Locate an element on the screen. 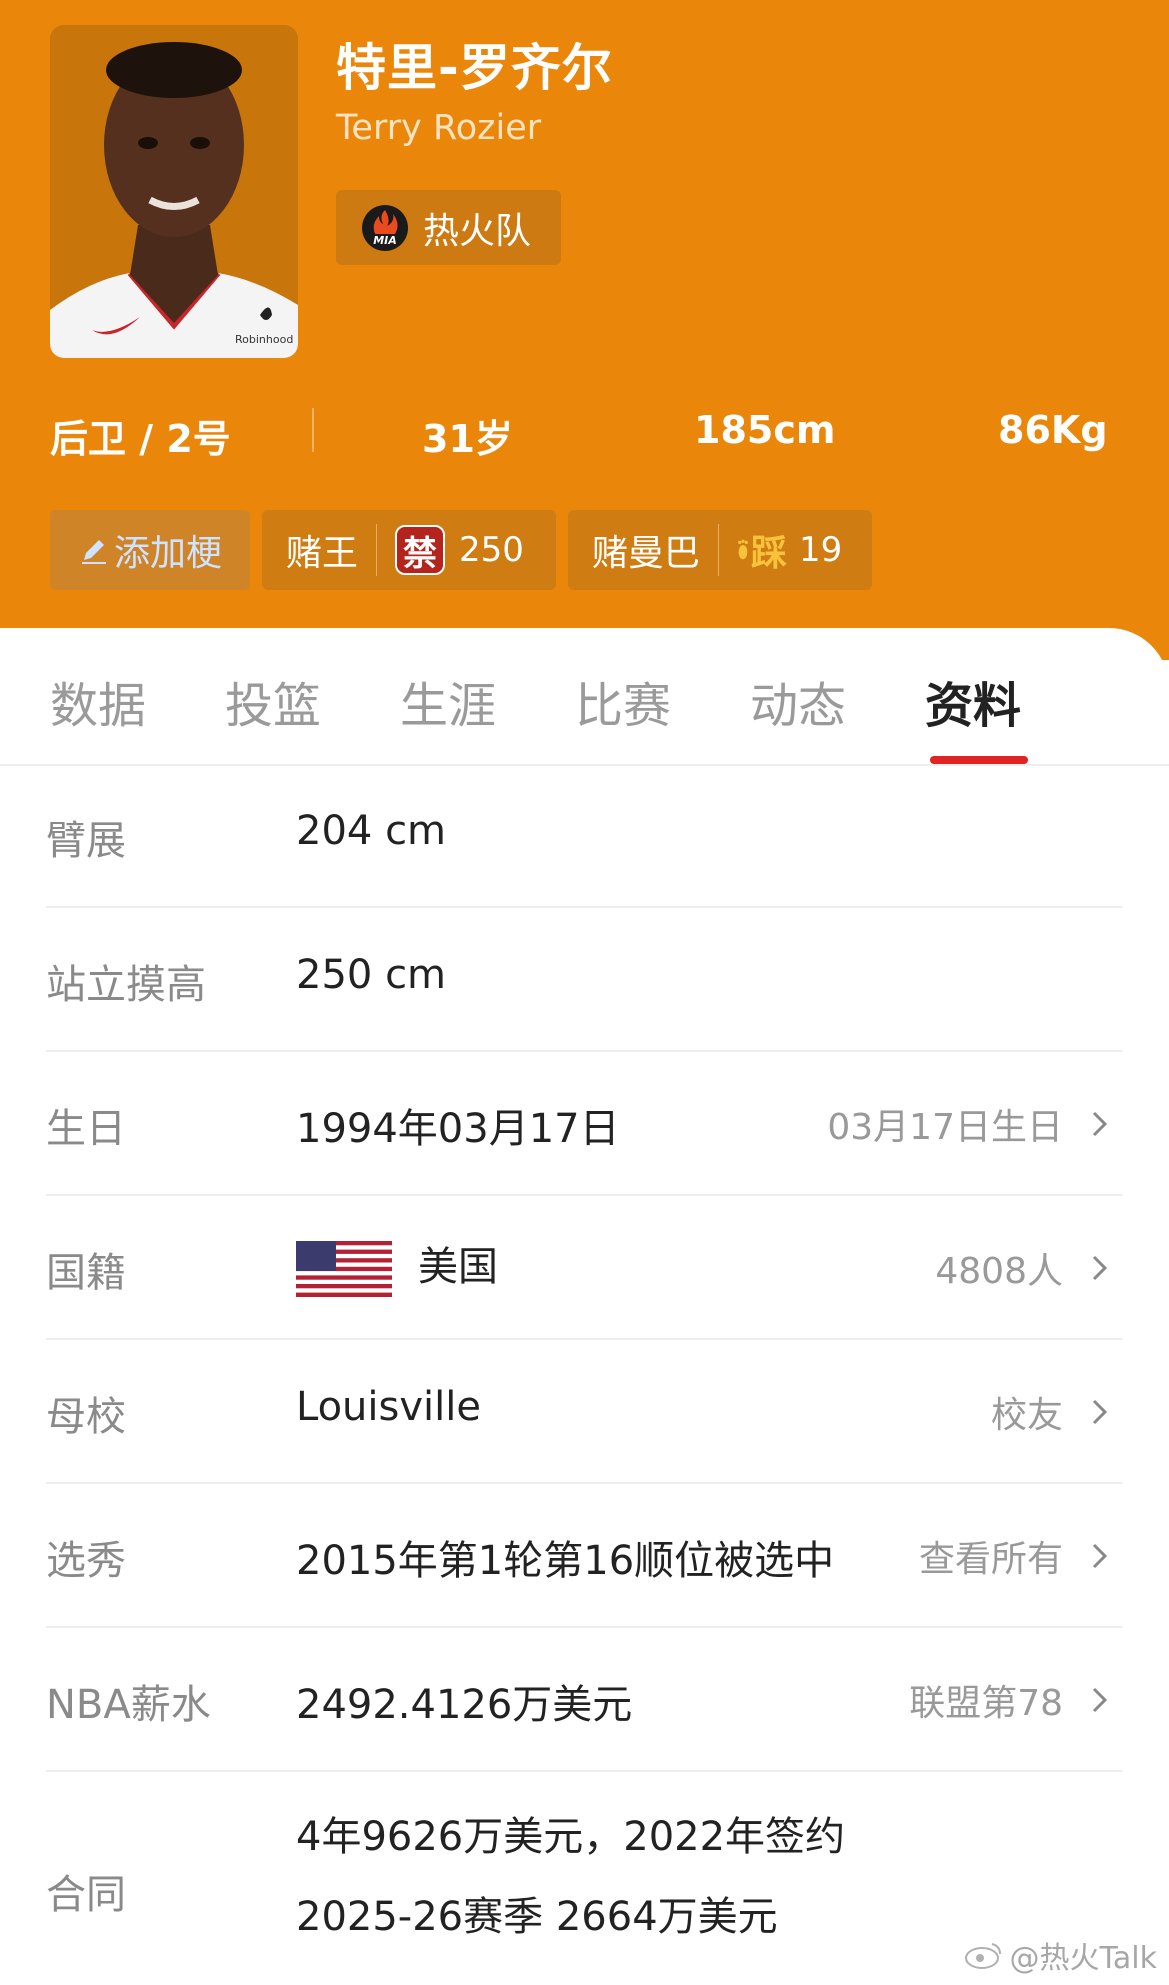 This screenshot has height=1985, width=1169. row-value: 2492.4126万美元 is located at coordinates (464, 1705).